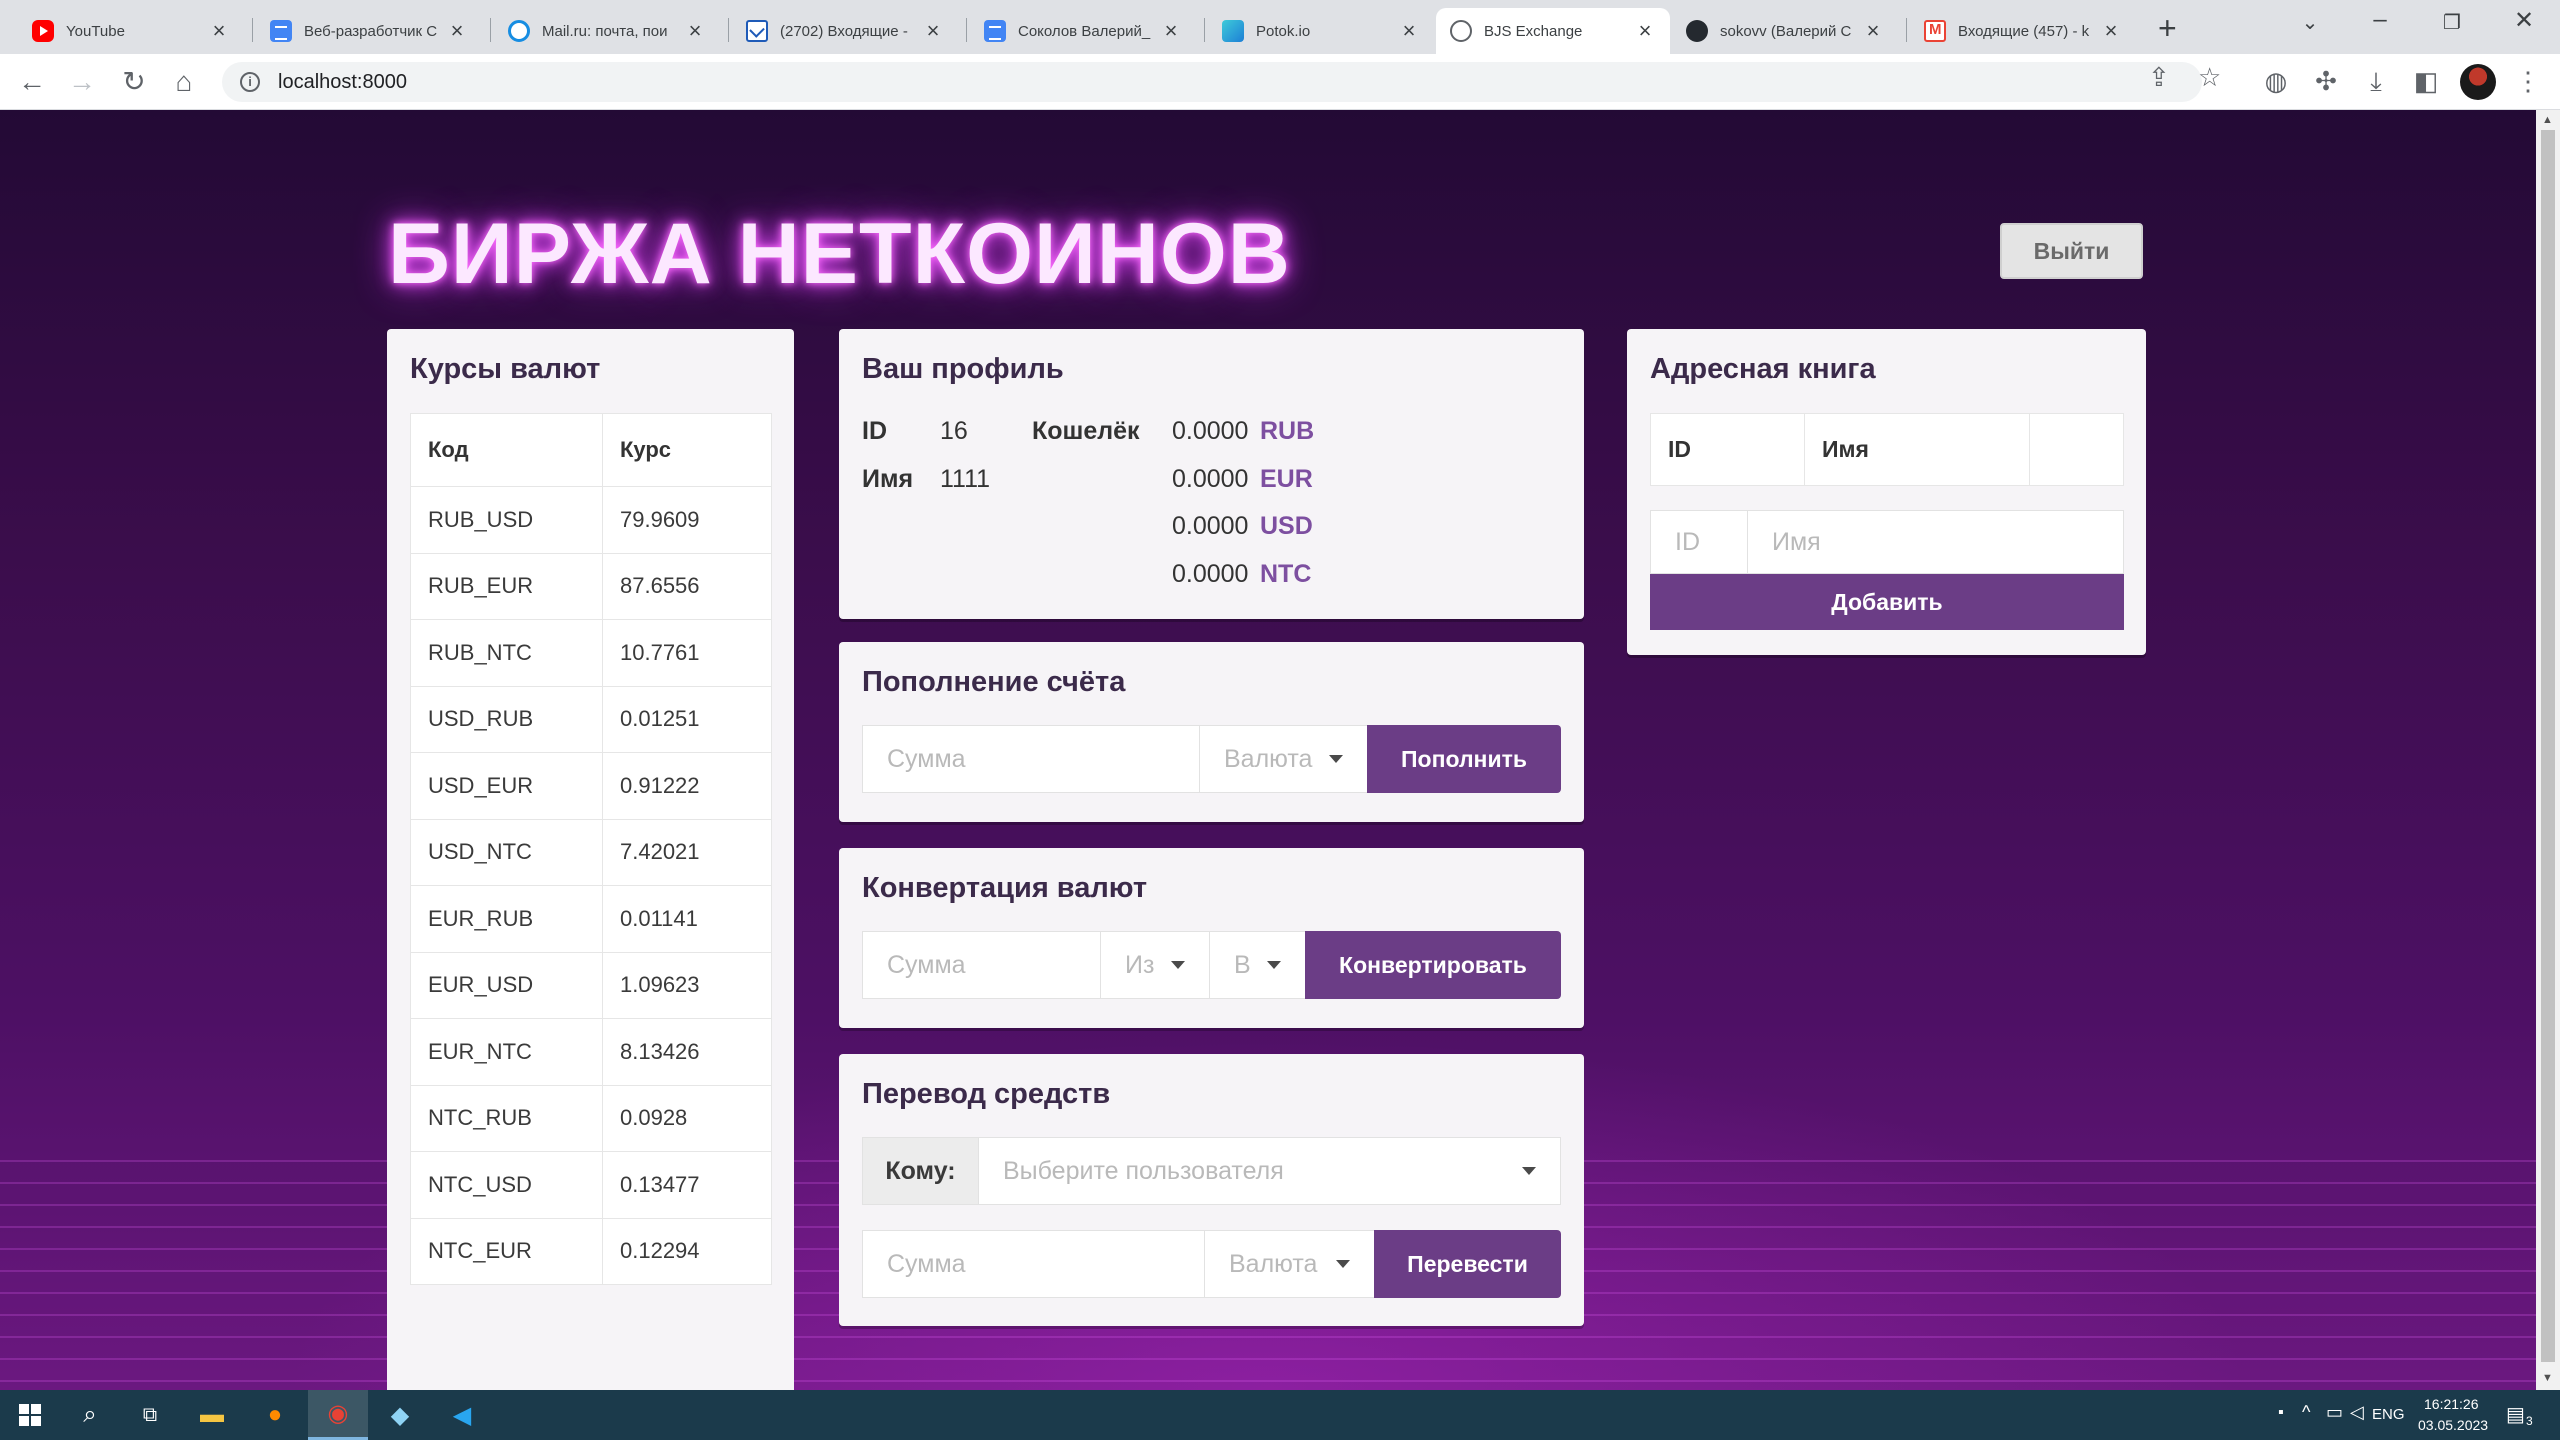 The height and width of the screenshot is (1440, 2560). I want to click on scroll-down-arrow-icon: ▼, so click(2547, 1378).